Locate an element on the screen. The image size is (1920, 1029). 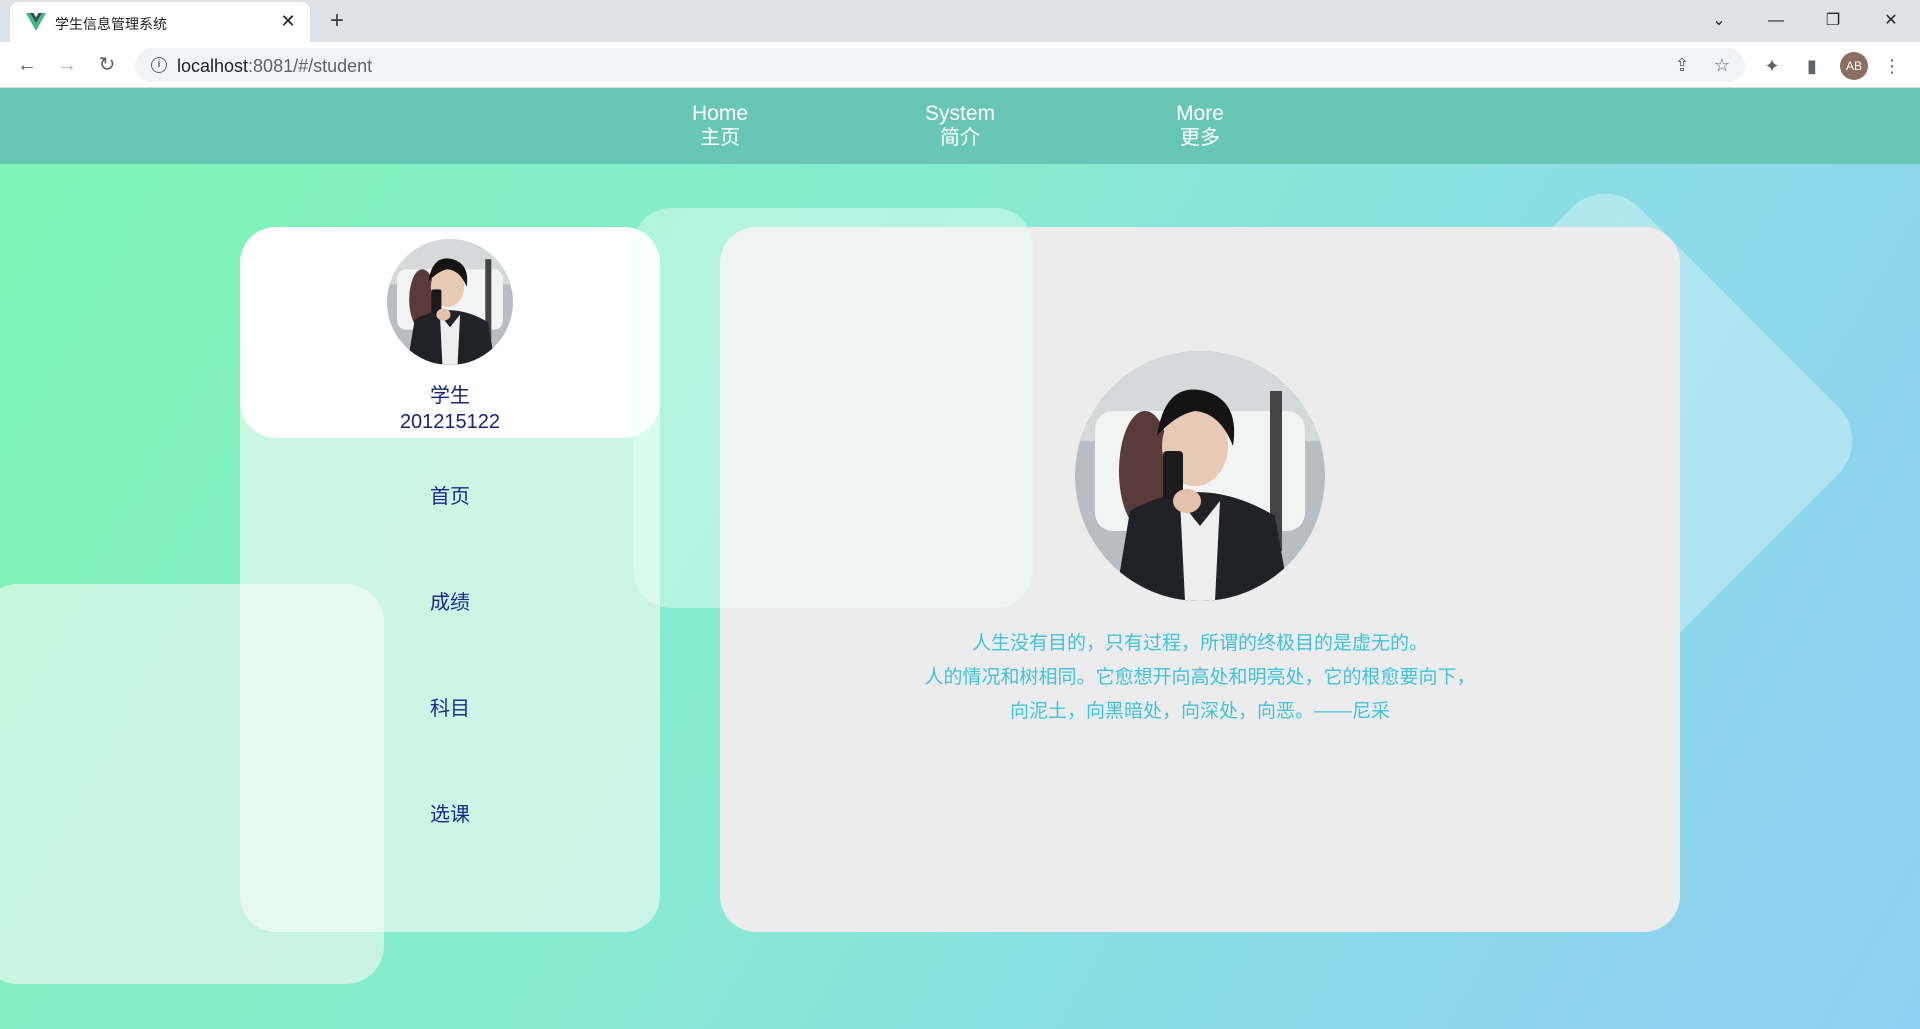
tab-close-icon: ✕ is located at coordinates (288, 21).